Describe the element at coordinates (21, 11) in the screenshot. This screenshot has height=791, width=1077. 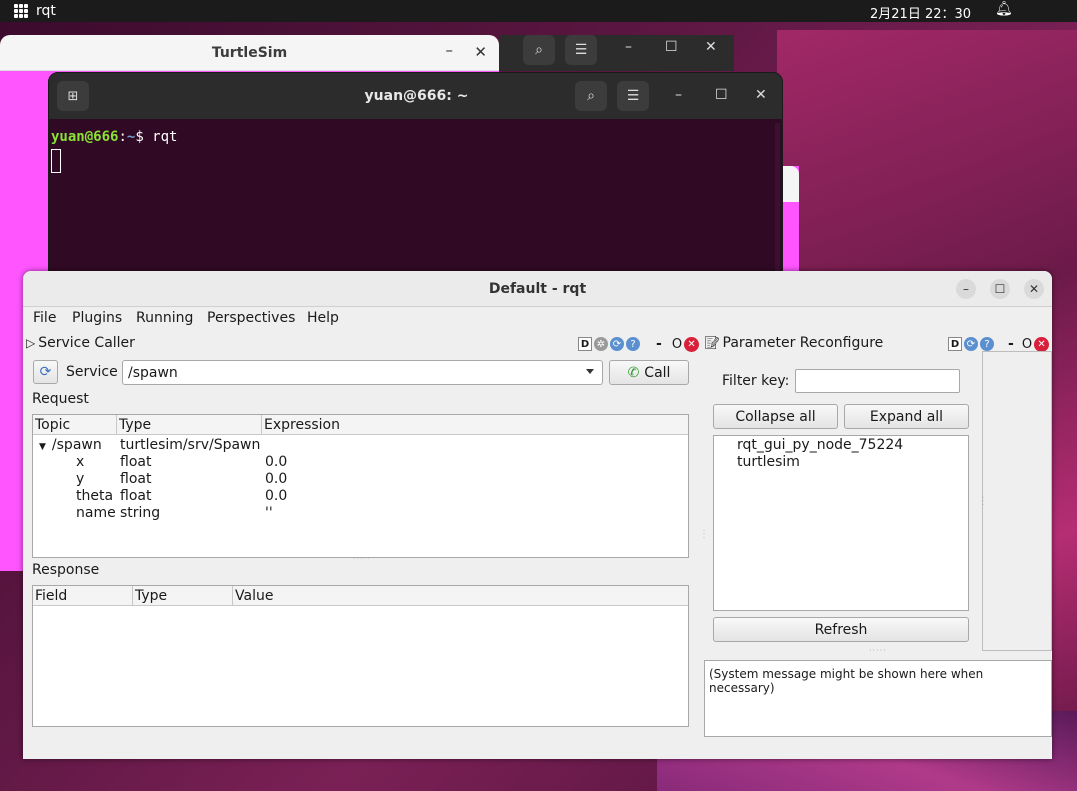
I see `apps-grid-icon` at that location.